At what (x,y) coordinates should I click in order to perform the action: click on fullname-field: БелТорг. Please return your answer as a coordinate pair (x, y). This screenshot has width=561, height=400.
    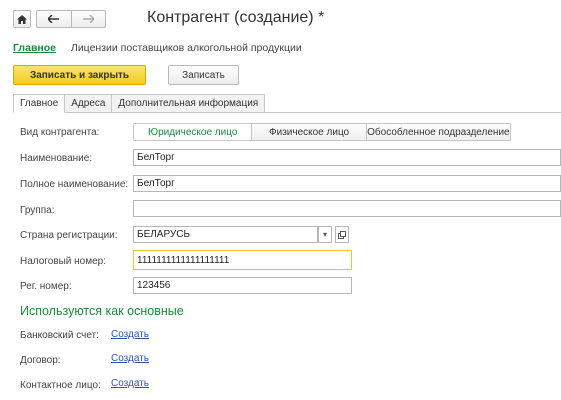
    Looking at the image, I should click on (347, 183).